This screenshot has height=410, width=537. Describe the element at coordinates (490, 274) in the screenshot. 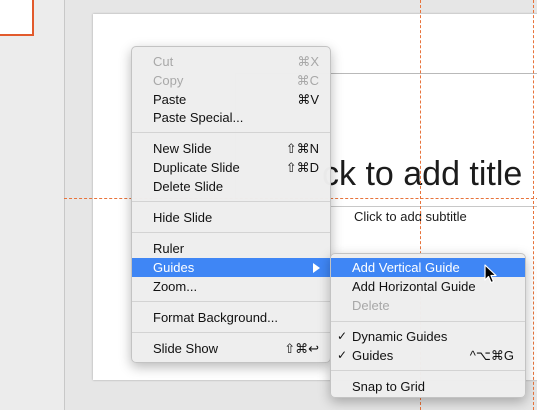

I see `mouse-pointer-icon` at that location.